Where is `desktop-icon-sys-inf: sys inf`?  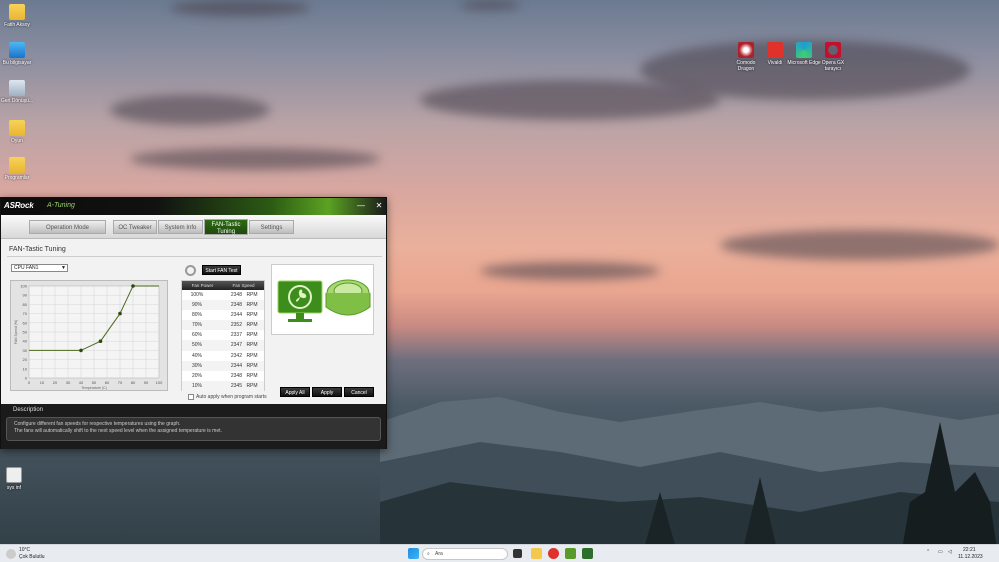
desktop-icon-sys-inf: sys inf is located at coordinates (15, 479).